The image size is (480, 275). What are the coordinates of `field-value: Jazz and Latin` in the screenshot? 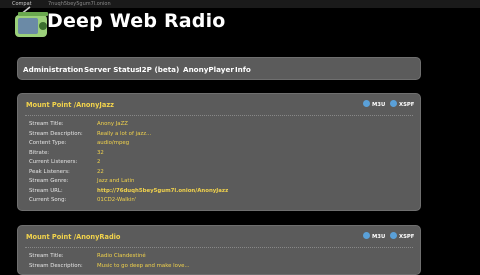 It's located at (116, 181).